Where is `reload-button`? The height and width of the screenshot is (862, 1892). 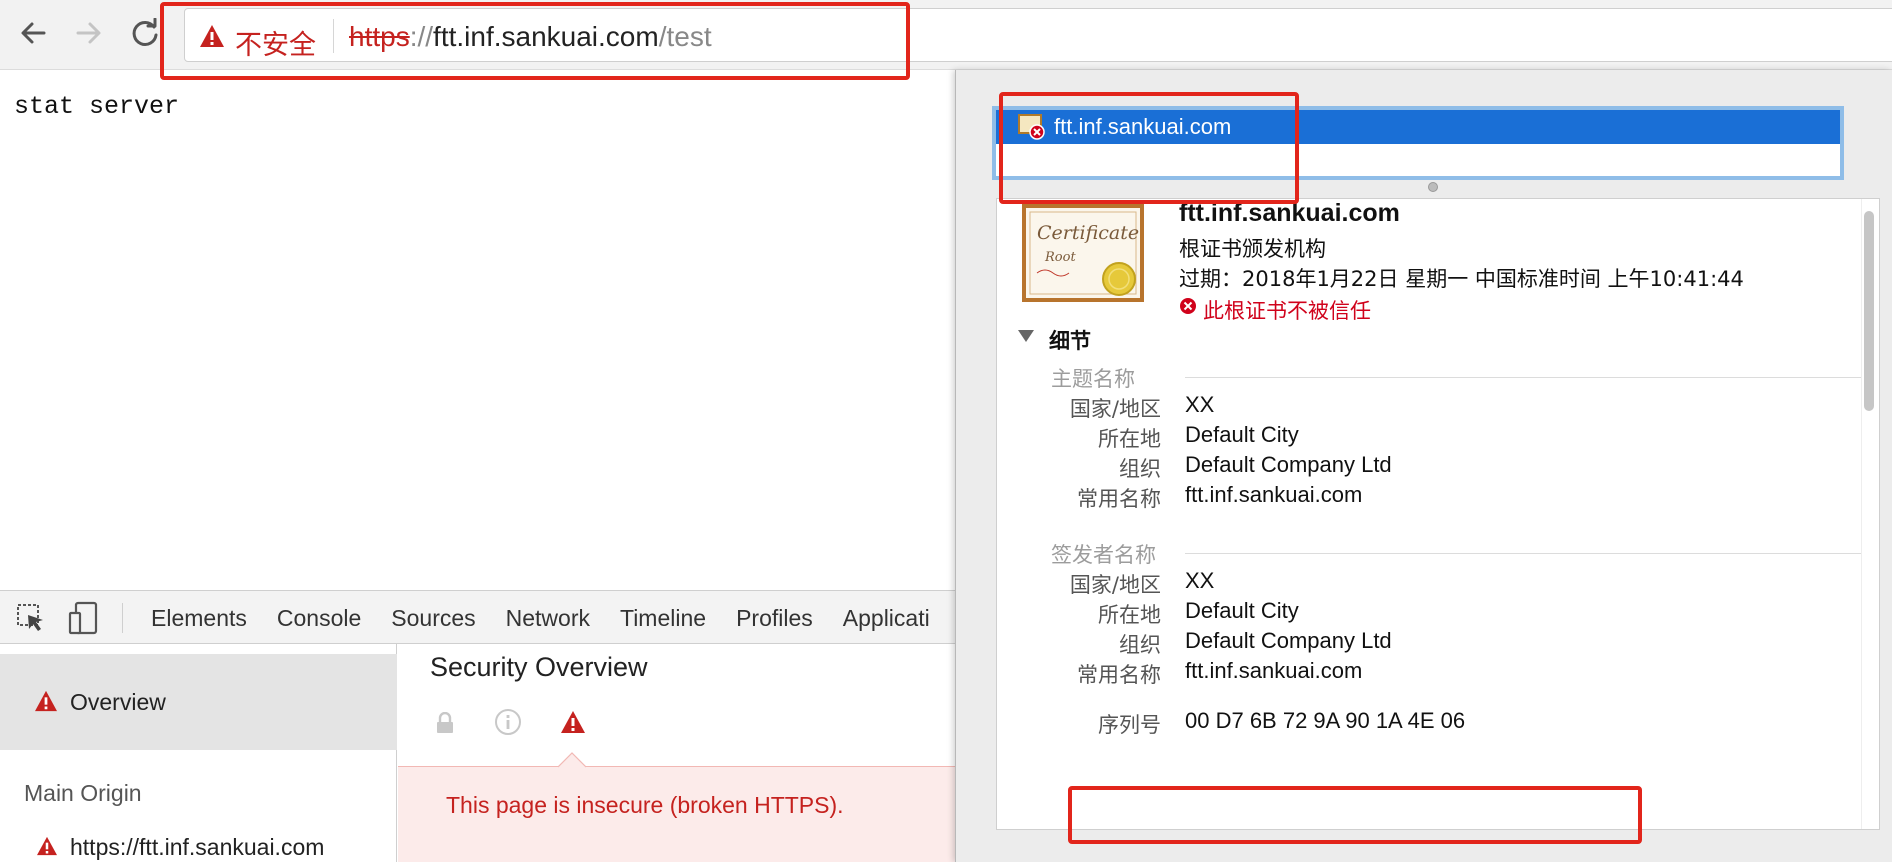
reload-button is located at coordinates (145, 33).